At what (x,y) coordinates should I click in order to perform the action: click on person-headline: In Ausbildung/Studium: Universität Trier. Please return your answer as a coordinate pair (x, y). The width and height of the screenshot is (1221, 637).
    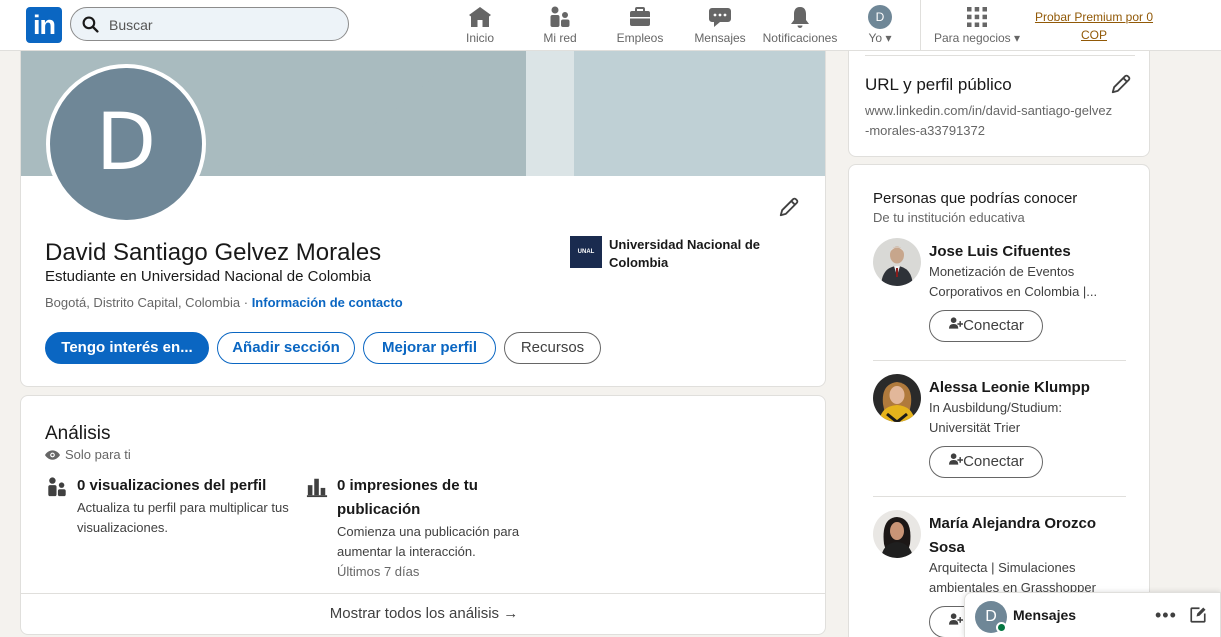
    Looking at the image, I should click on (995, 417).